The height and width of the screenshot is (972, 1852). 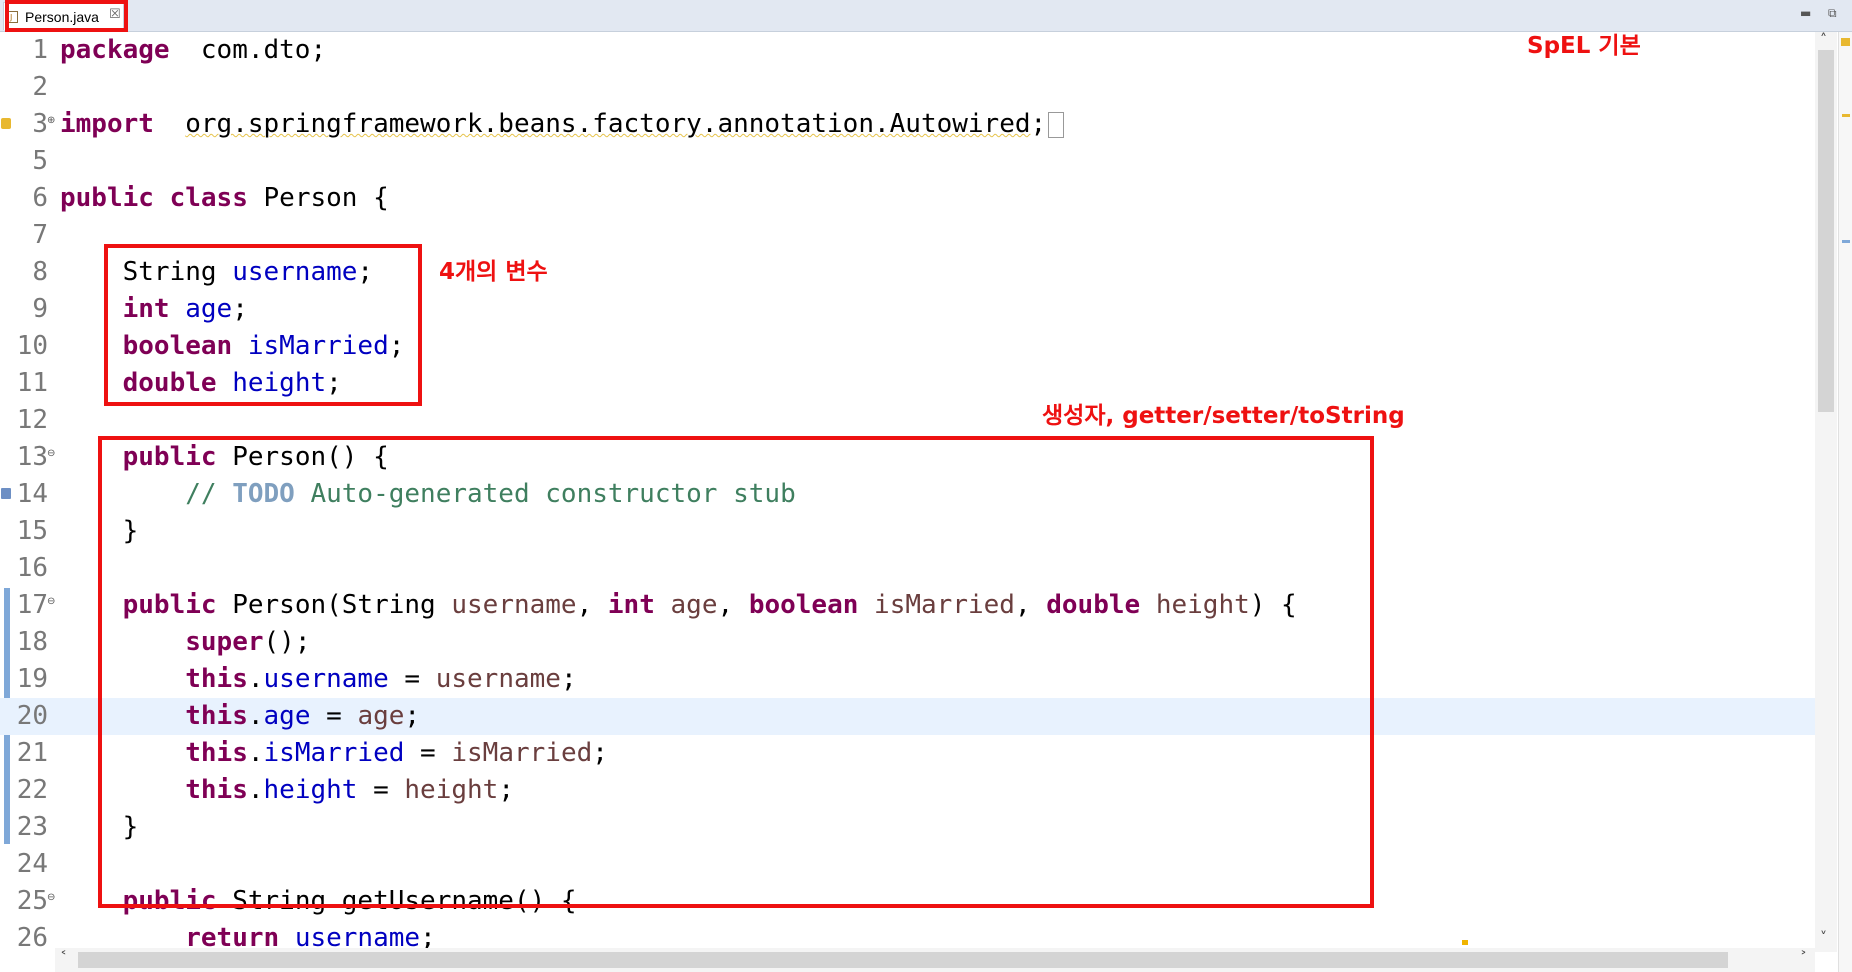 I want to click on scroll-up-icon: ˄, so click(x=1823, y=40).